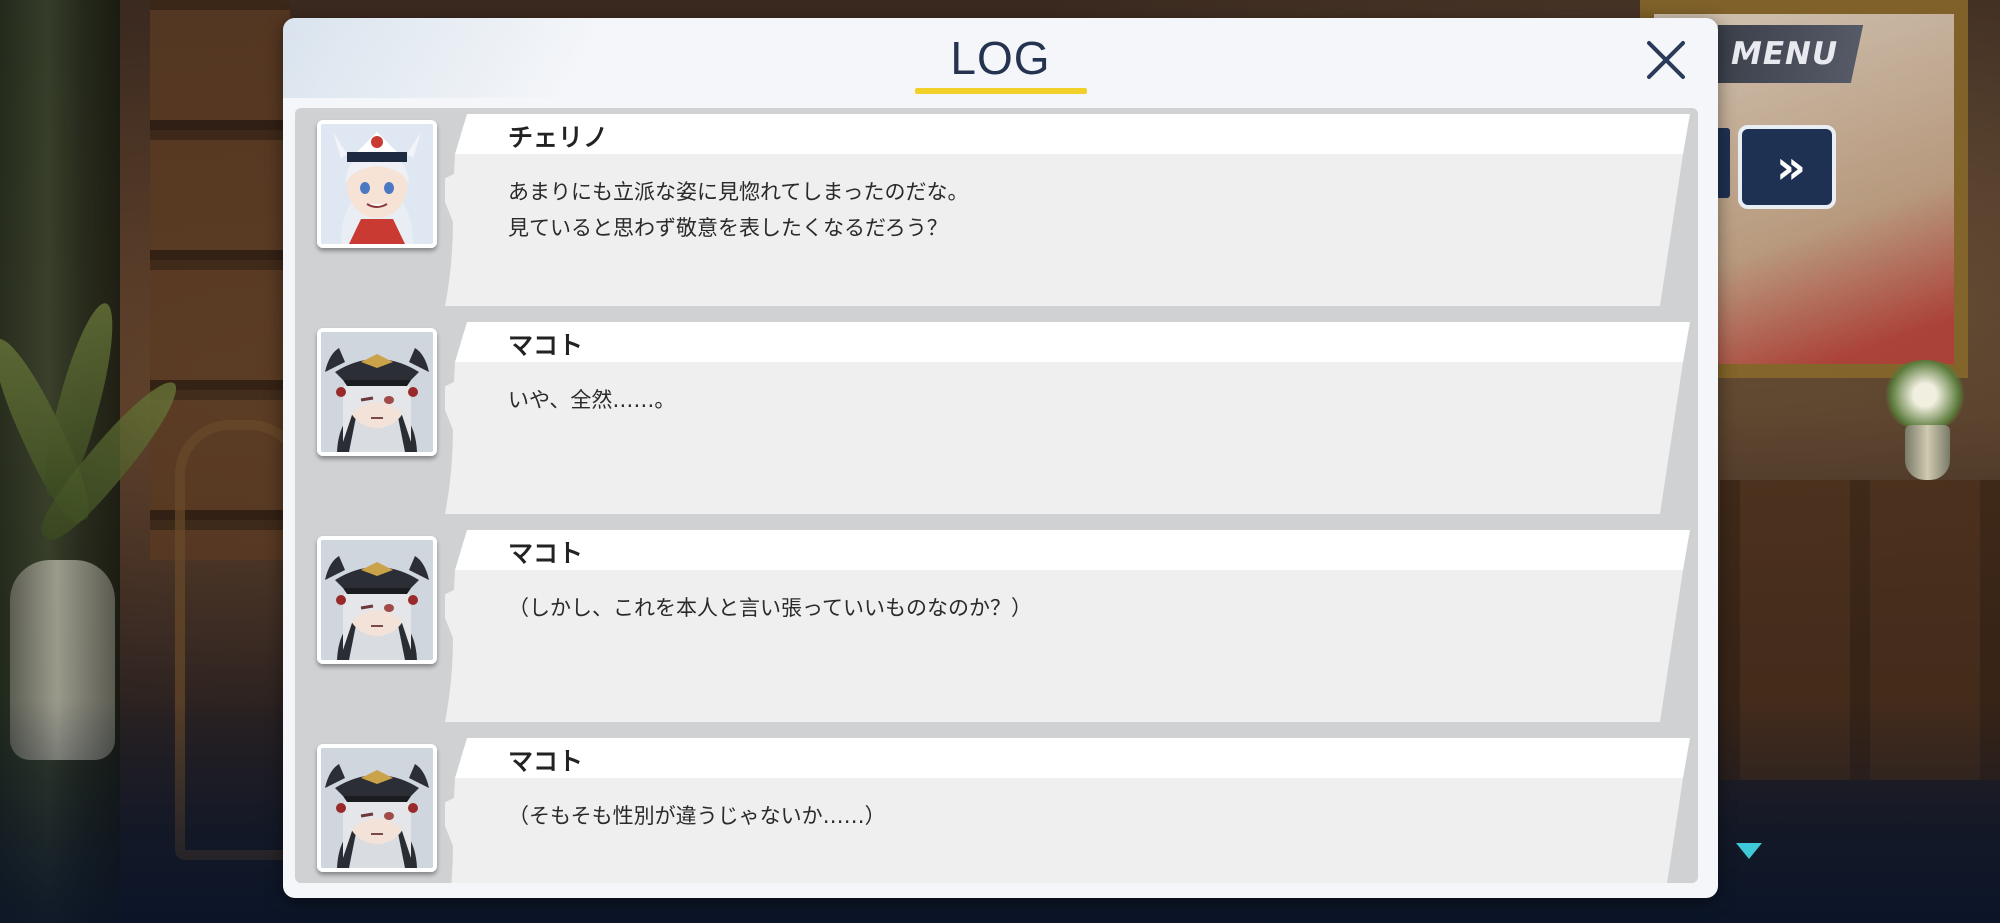  Describe the element at coordinates (1791, 167) in the screenshot. I see `fast-forward-icon: ››` at that location.